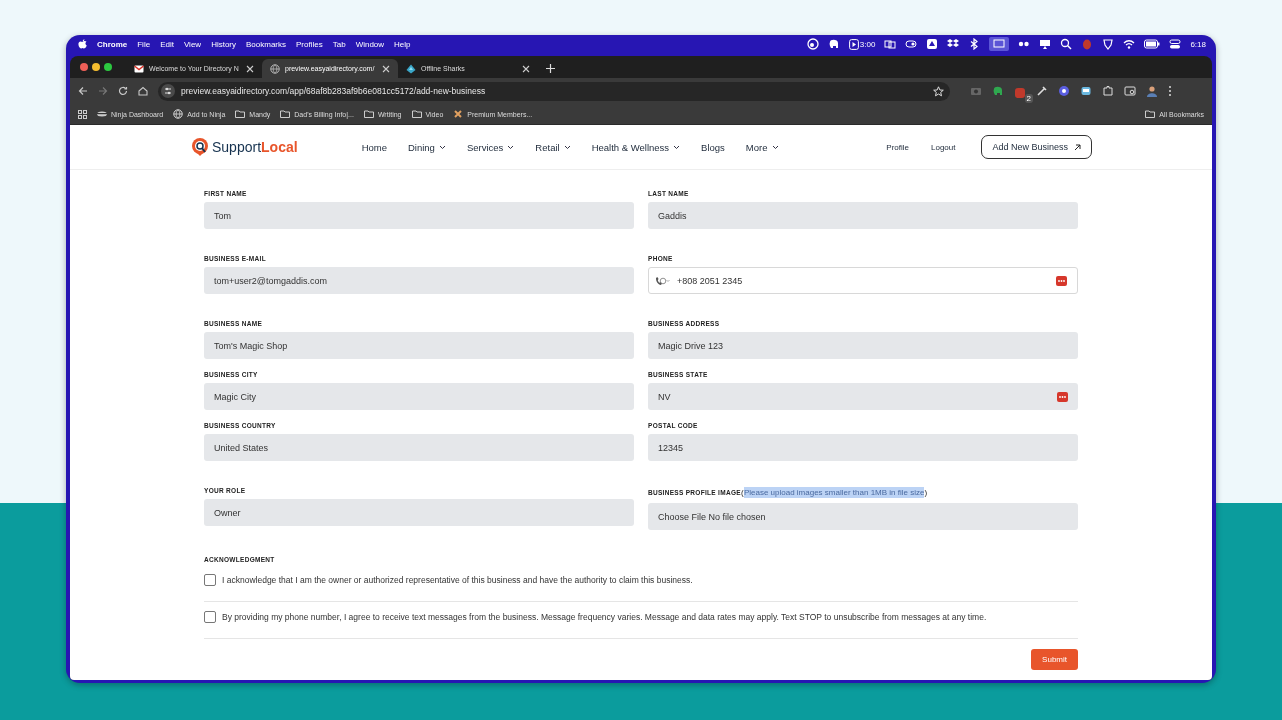 The width and height of the screenshot is (1282, 720). Describe the element at coordinates (334, 91) in the screenshot. I see `url-text: preview.easyaidirectory.com/app/68af8b283af9b6e081cc5172/add-new-business` at that location.